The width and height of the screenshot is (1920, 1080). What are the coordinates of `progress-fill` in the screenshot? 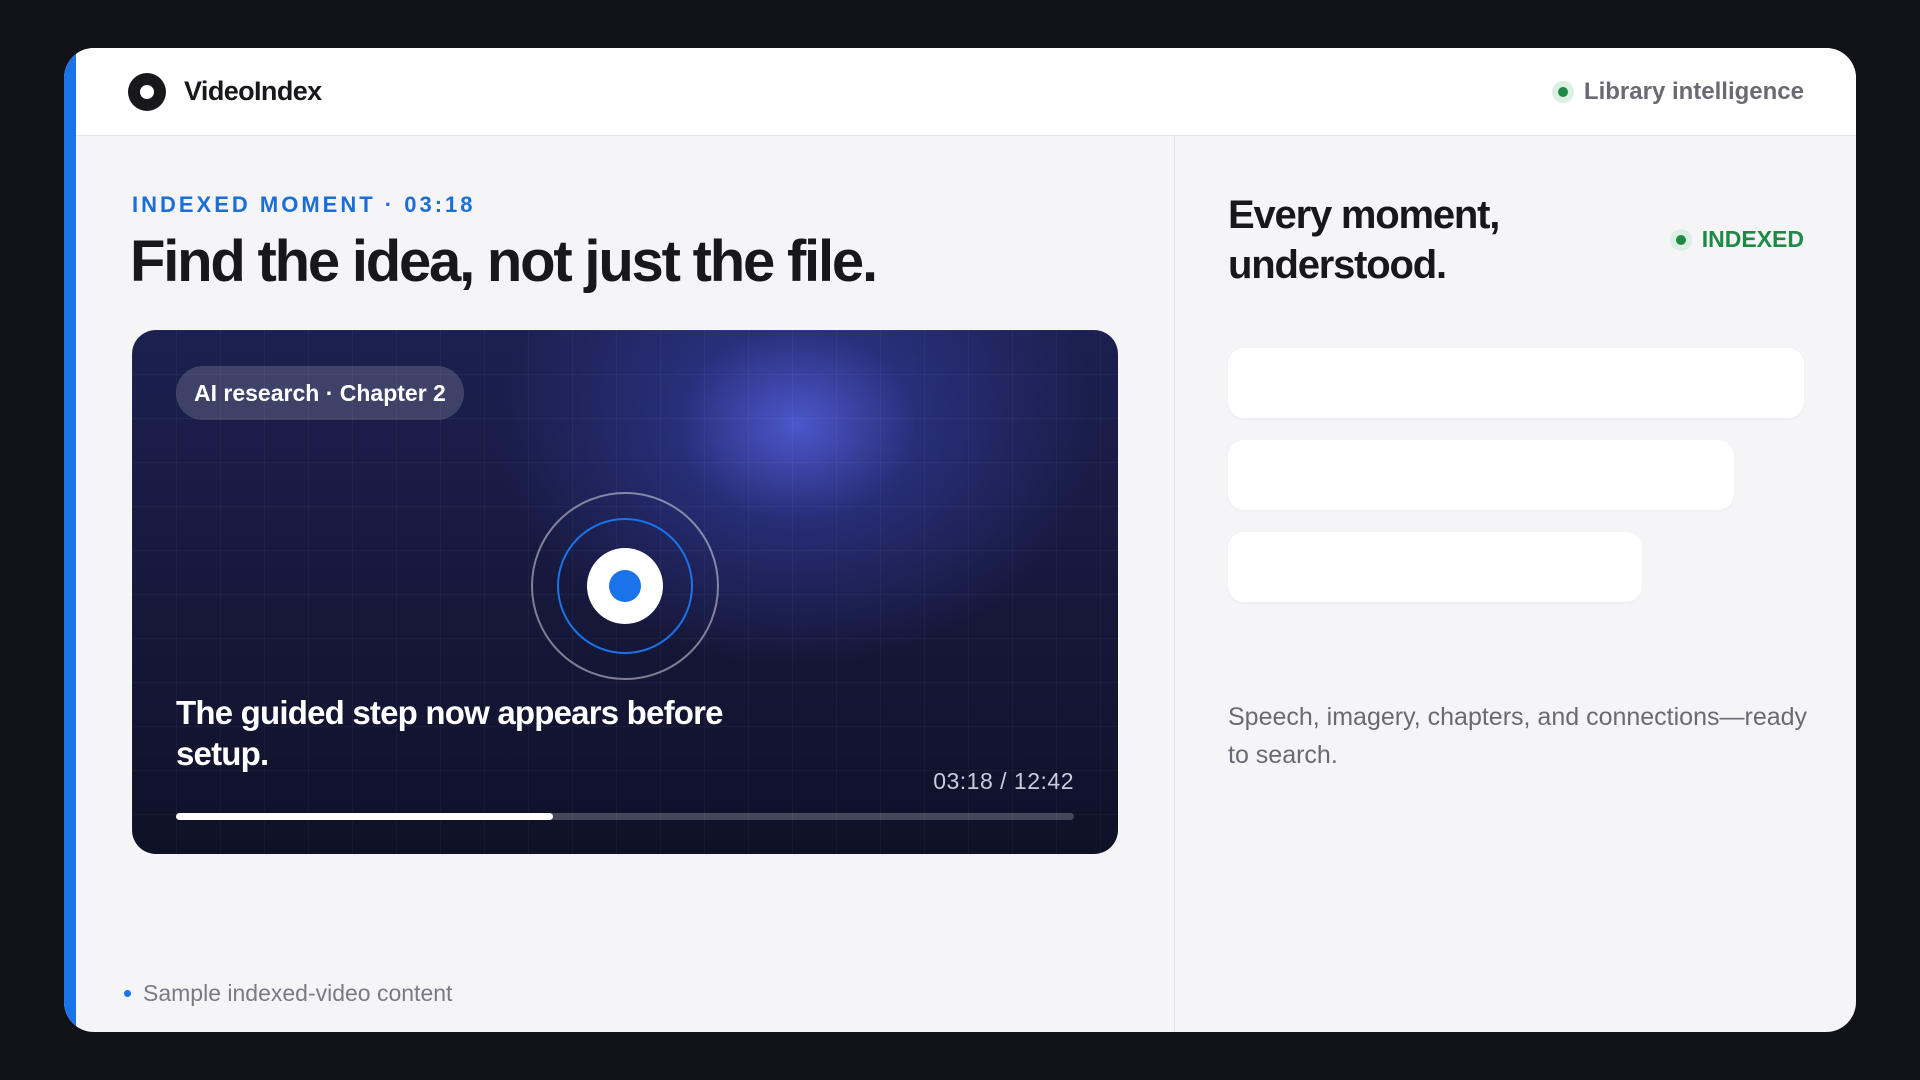 It's located at (365, 816).